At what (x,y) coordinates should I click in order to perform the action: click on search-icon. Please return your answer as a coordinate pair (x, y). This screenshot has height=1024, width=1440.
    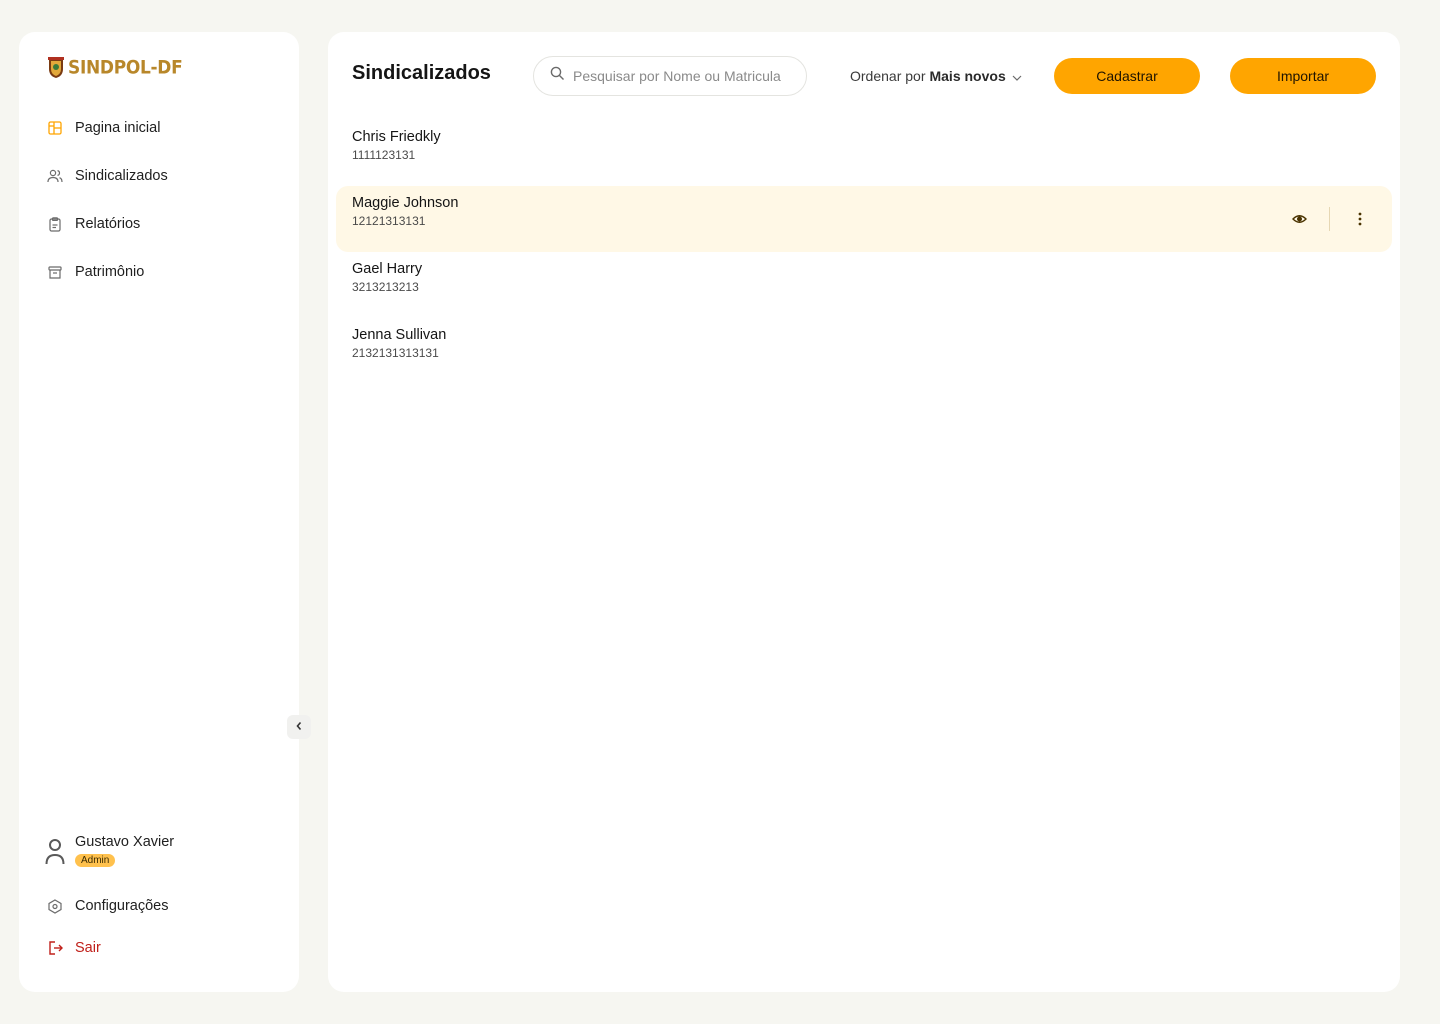
    Looking at the image, I should click on (557, 76).